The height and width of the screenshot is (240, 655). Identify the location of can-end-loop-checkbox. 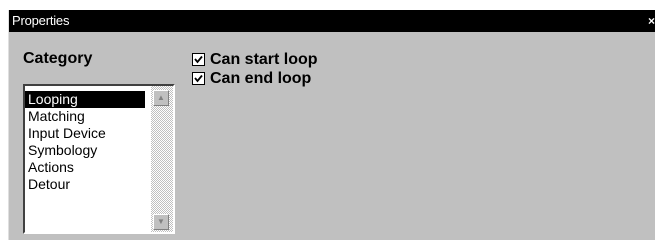
(198, 78).